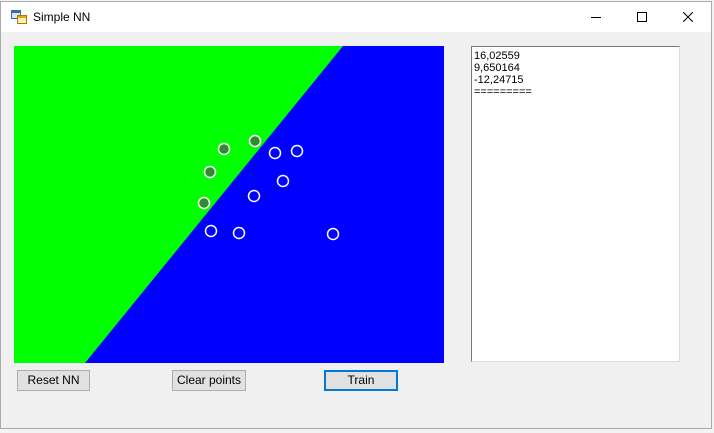 This screenshot has width=714, height=433. I want to click on title-bar: Simple NN, so click(356, 17).